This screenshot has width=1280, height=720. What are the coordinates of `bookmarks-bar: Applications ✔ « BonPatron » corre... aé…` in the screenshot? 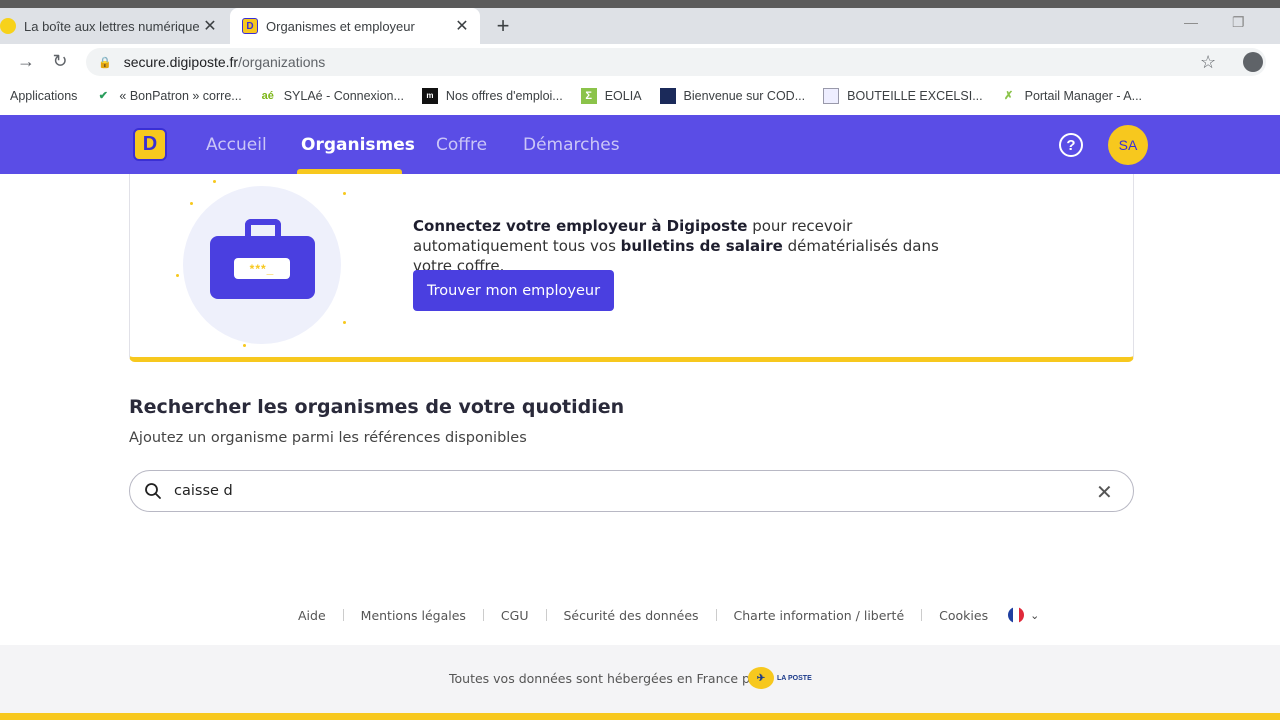 It's located at (640, 95).